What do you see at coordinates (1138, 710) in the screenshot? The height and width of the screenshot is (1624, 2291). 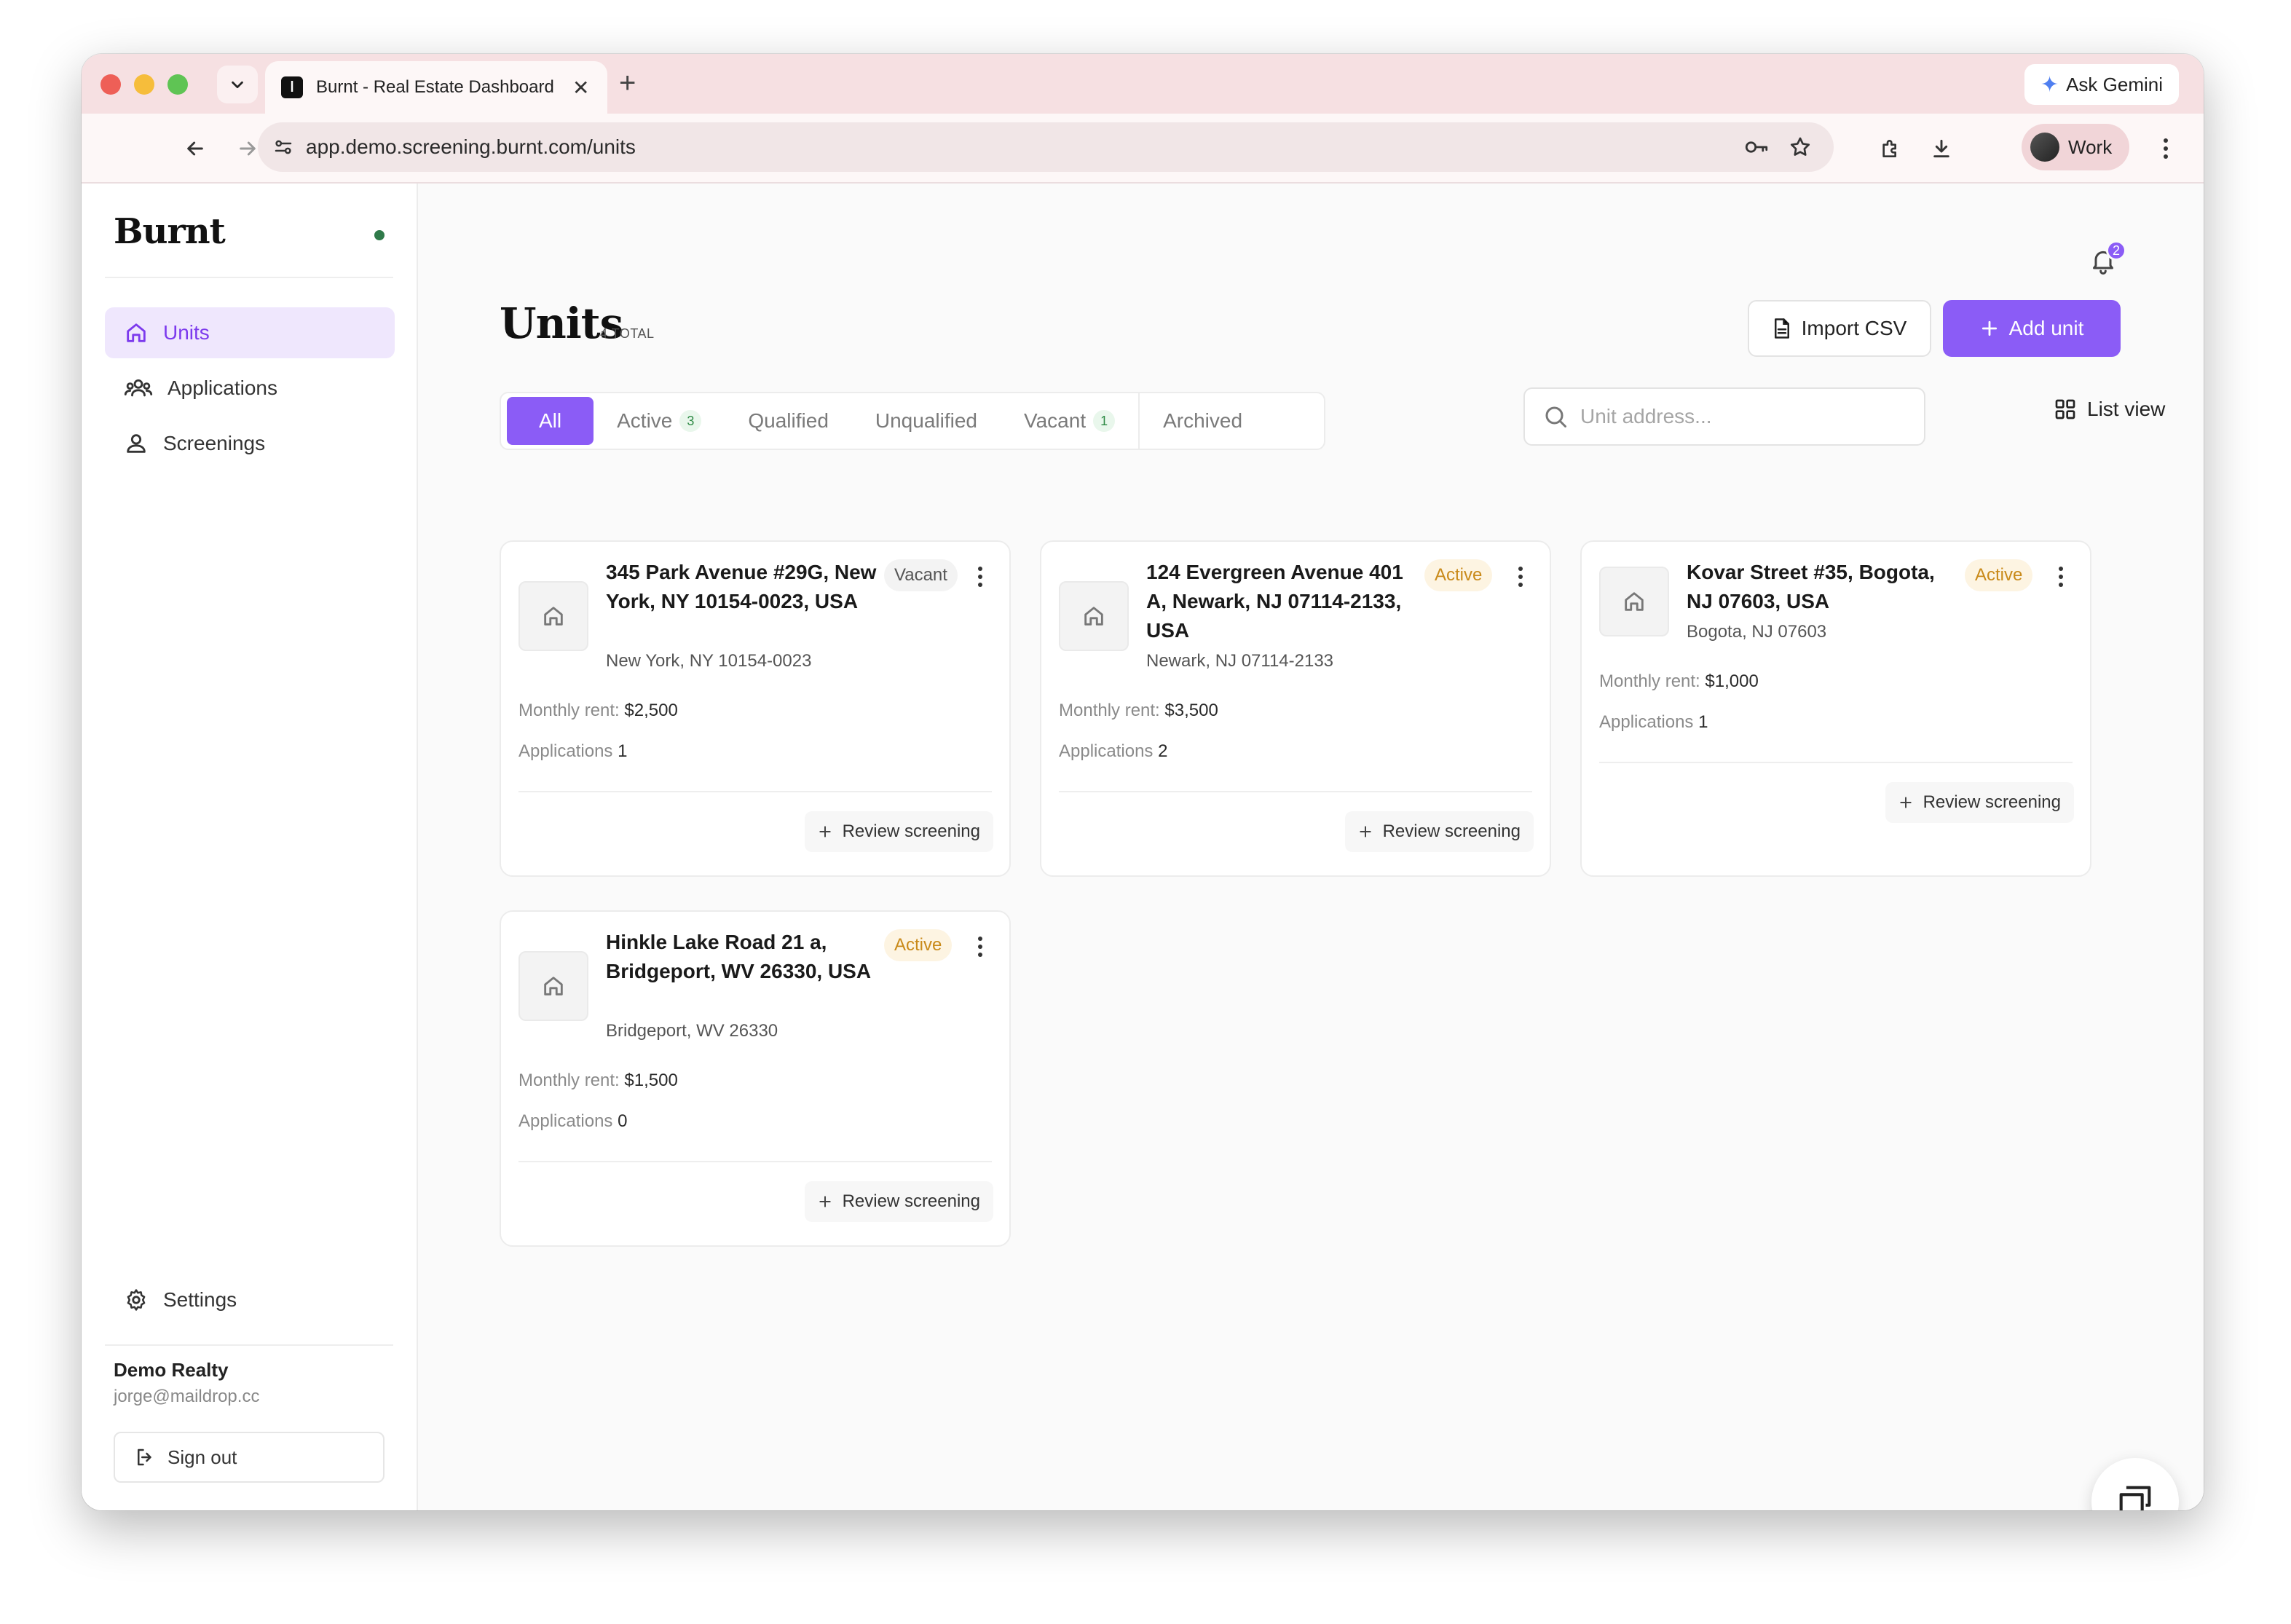 I see `monthly-rent: Monthly rent: $3,500` at bounding box center [1138, 710].